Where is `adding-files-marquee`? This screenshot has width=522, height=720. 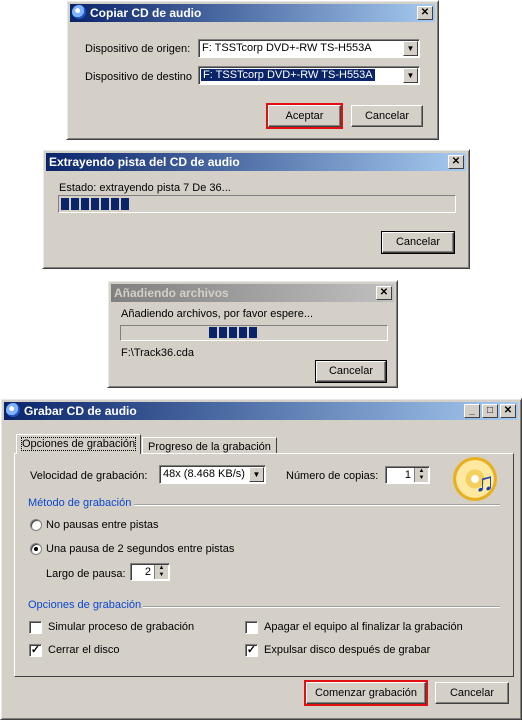 adding-files-marquee is located at coordinates (234, 333).